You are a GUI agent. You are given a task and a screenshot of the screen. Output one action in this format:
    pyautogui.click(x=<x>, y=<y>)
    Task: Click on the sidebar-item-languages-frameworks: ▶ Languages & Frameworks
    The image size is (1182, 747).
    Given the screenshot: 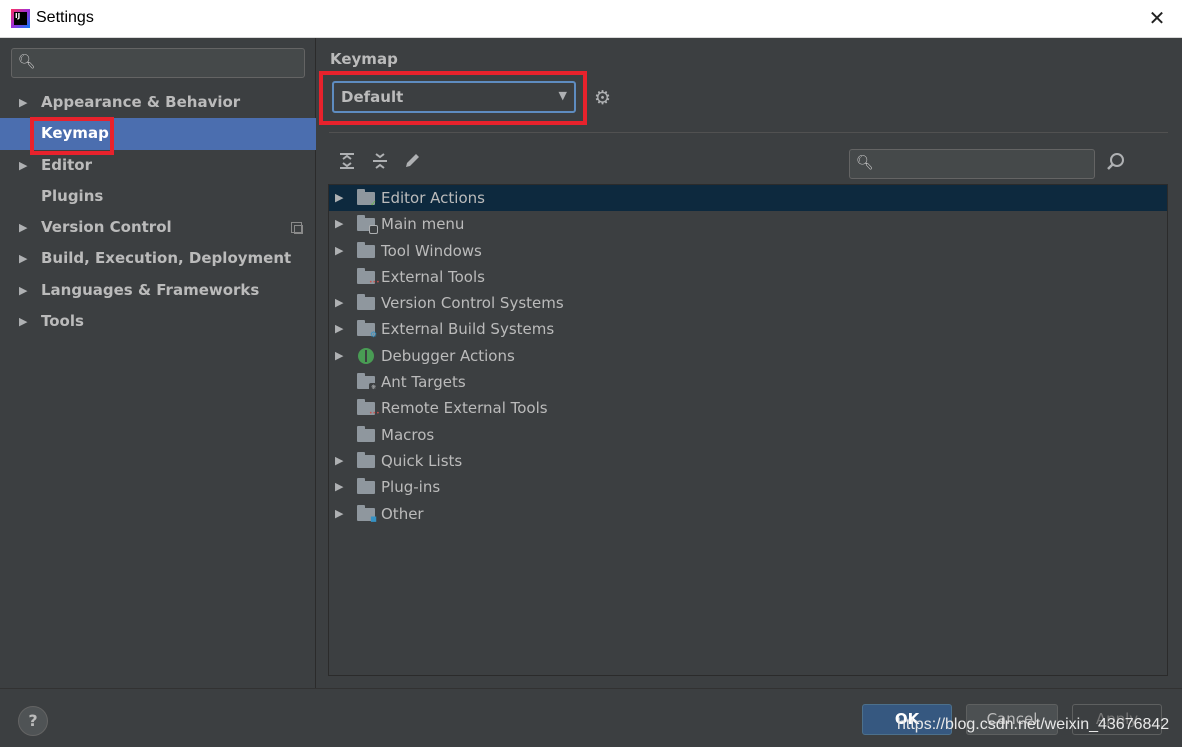 What is the action you would take?
    pyautogui.click(x=158, y=290)
    